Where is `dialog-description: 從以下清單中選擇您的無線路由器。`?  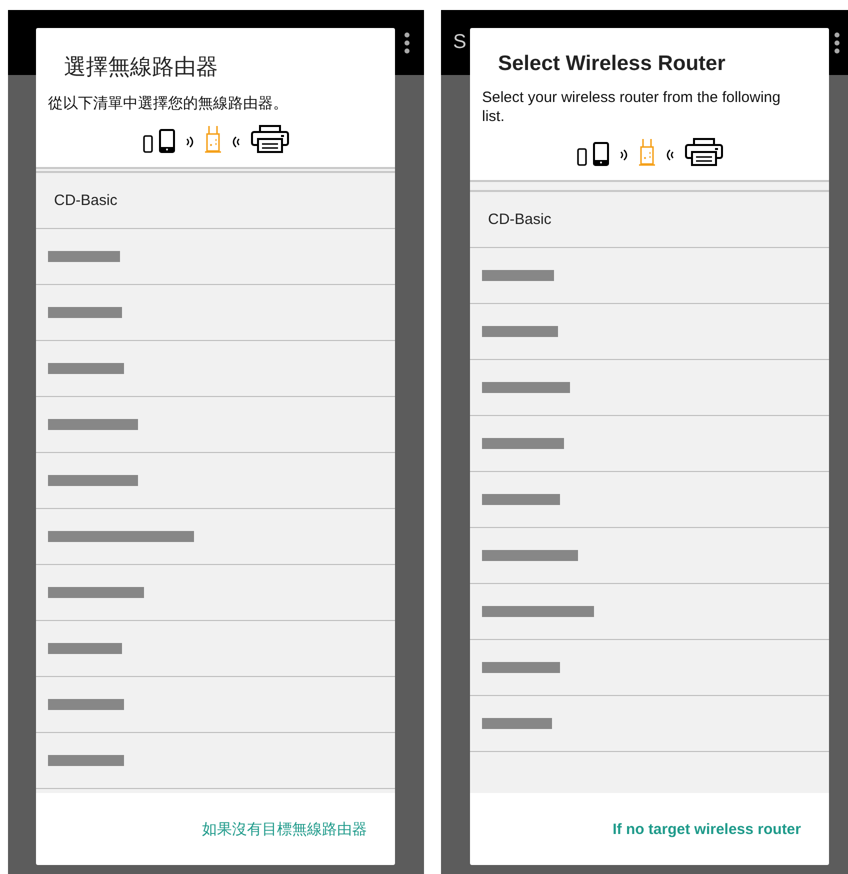
dialog-description: 從以下清單中選擇您的無線路由器。 is located at coordinates (168, 103).